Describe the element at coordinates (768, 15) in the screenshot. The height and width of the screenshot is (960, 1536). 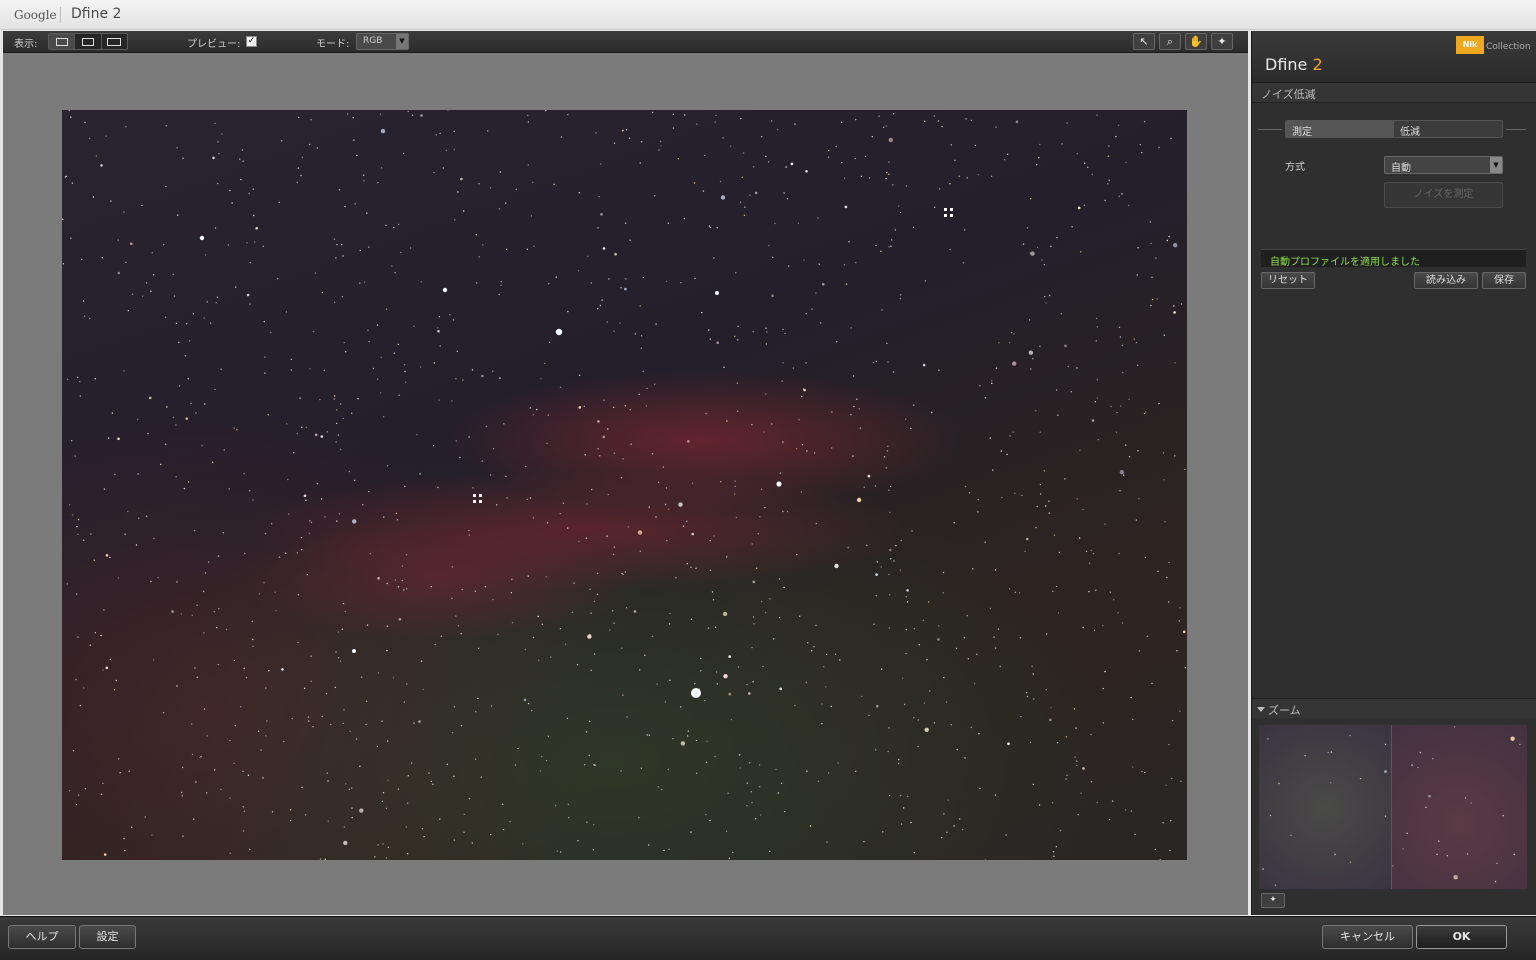
I see `title-bar: Google Dfine 2` at that location.